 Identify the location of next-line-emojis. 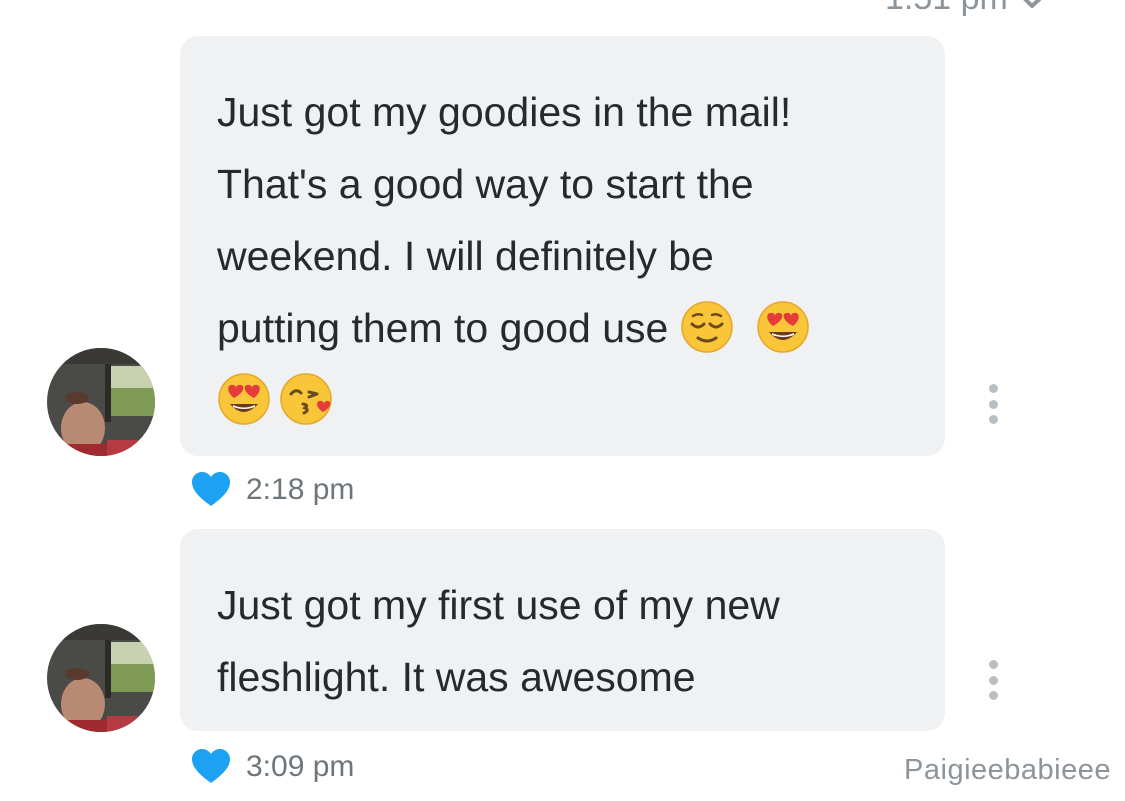
(279, 399).